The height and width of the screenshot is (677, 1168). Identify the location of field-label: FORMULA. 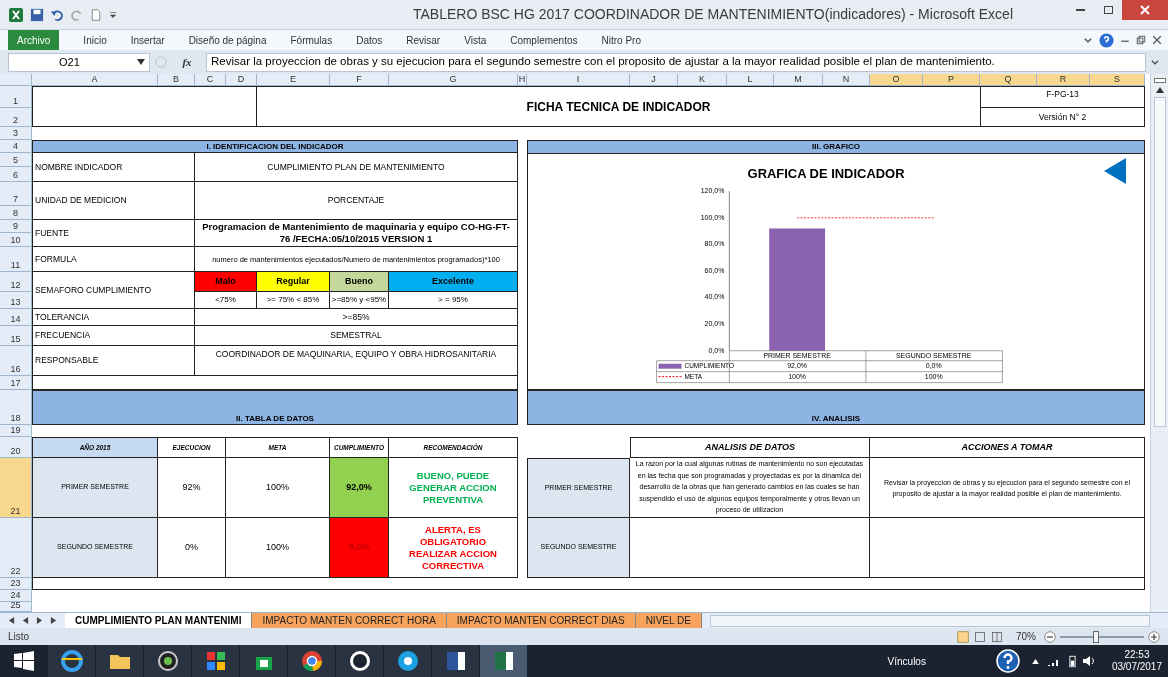
(113, 259).